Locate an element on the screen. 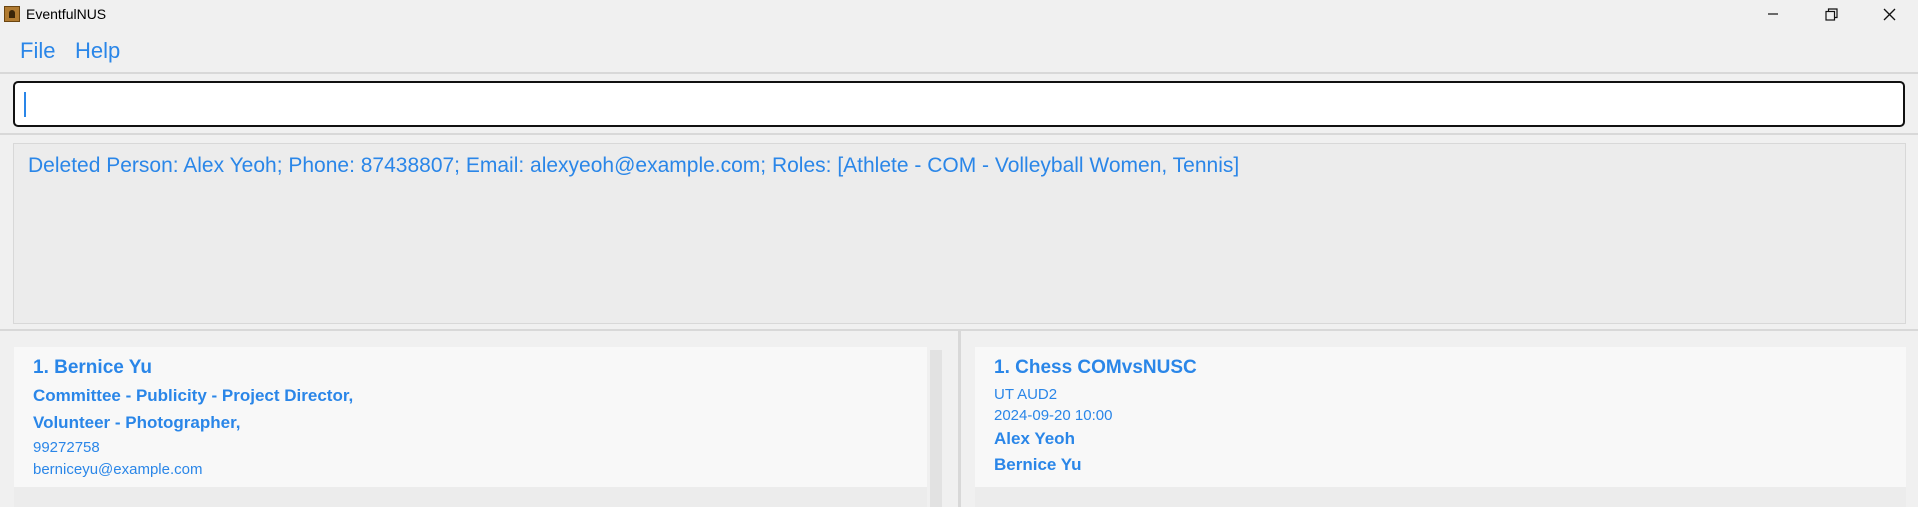 The width and height of the screenshot is (1918, 507). event-venue: UT AUD2 is located at coordinates (1026, 394).